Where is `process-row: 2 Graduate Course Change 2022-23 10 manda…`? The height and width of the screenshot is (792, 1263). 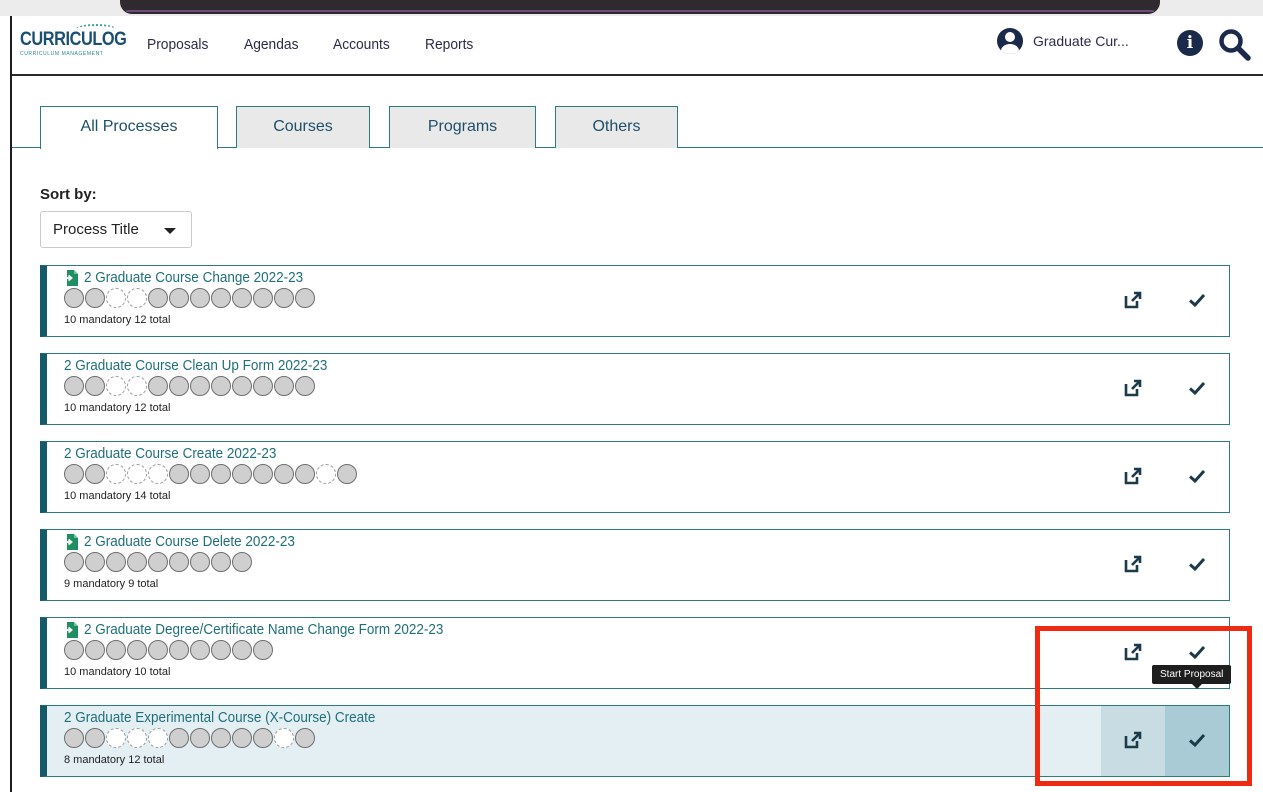
process-row: 2 Graduate Course Change 2022-23 10 manda… is located at coordinates (635, 301).